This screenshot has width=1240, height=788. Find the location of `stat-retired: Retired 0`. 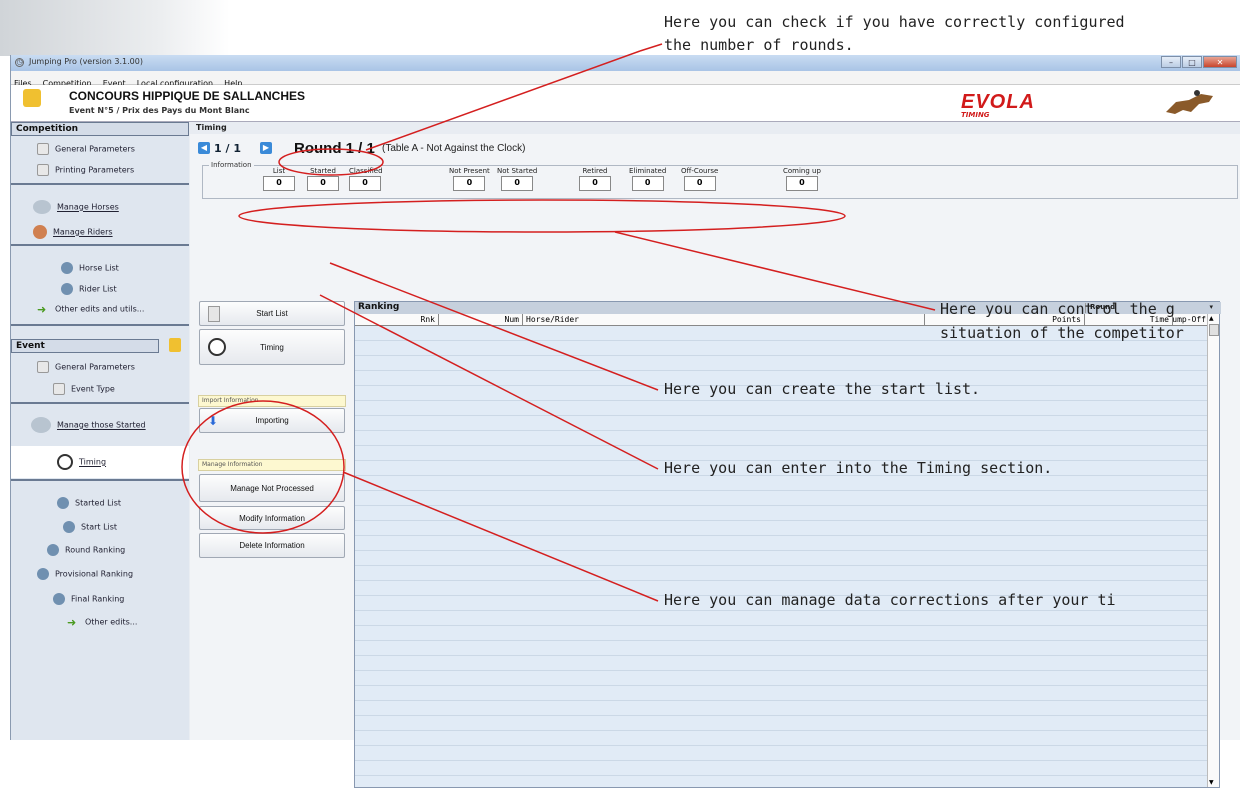

stat-retired: Retired 0 is located at coordinates (595, 179).